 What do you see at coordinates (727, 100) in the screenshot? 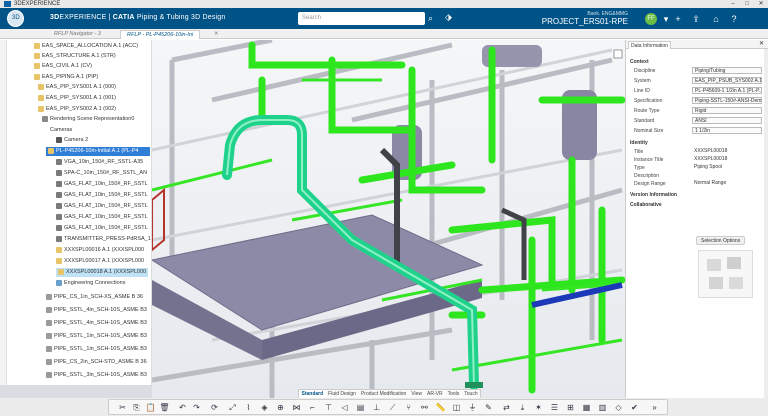
I see `property-value: Piping-SSTL-150#-ANSI-Demo` at bounding box center [727, 100].